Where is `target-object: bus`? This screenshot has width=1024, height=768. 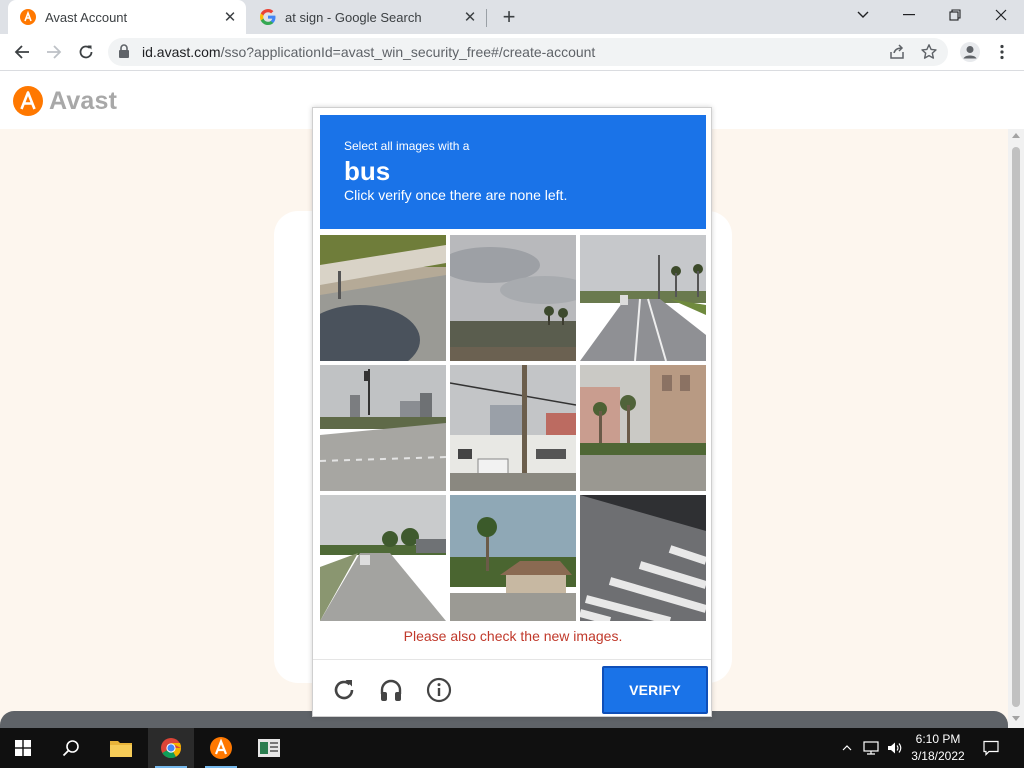 target-object: bus is located at coordinates (367, 171).